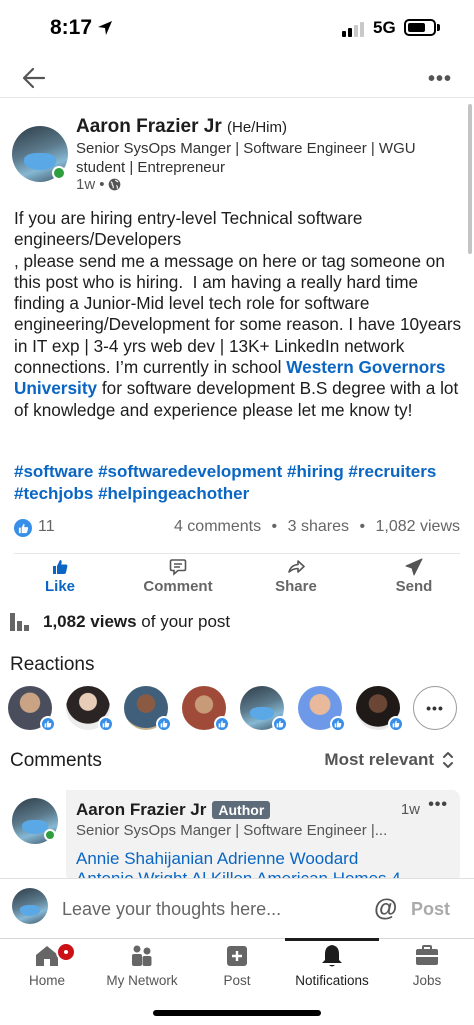 This screenshot has width=474, height=1025. Describe the element at coordinates (237, 956) in the screenshot. I see `plus-square-icon` at that location.